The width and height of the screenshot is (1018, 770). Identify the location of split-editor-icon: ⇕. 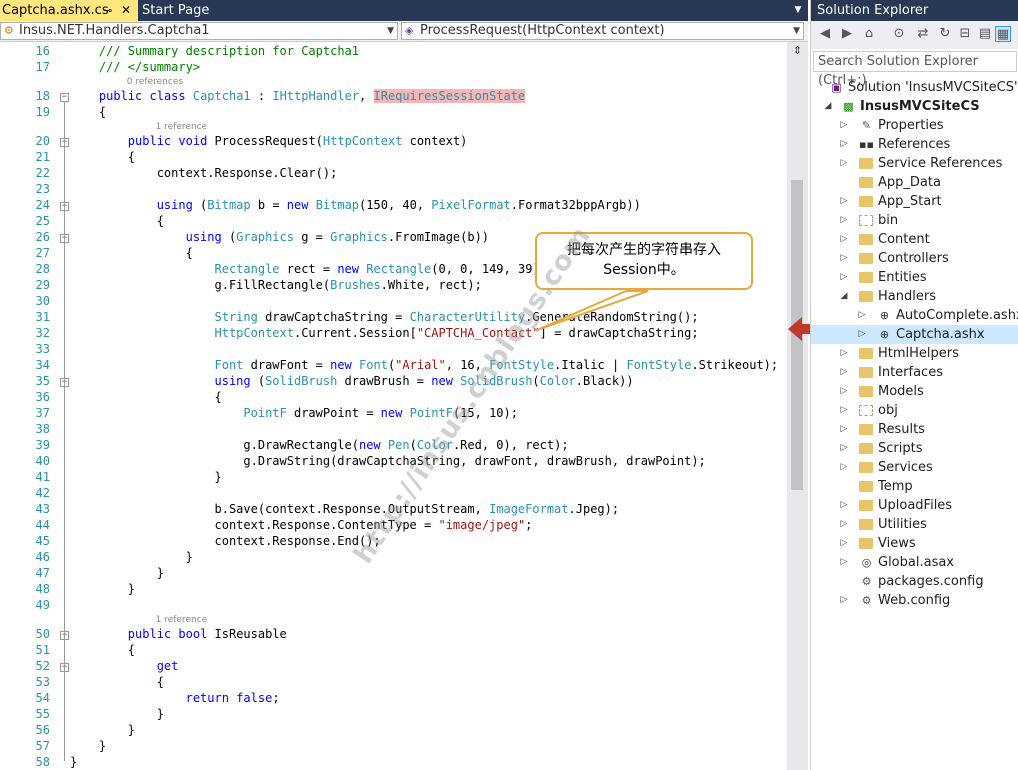
(797, 51).